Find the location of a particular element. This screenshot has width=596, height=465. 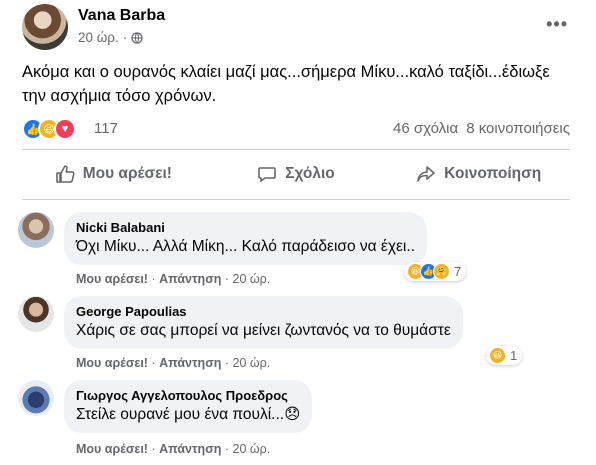

comment-reaction-count: 1 is located at coordinates (514, 355).